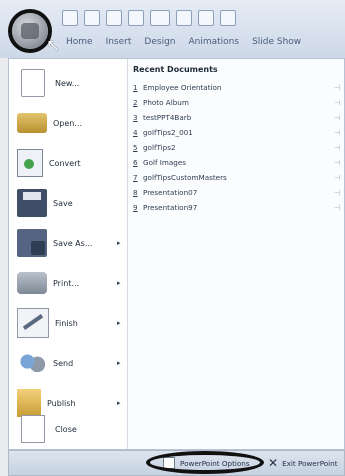 This screenshot has height=476, width=345. Describe the element at coordinates (166, 42) in the screenshot. I see `tab-design: Design` at that location.